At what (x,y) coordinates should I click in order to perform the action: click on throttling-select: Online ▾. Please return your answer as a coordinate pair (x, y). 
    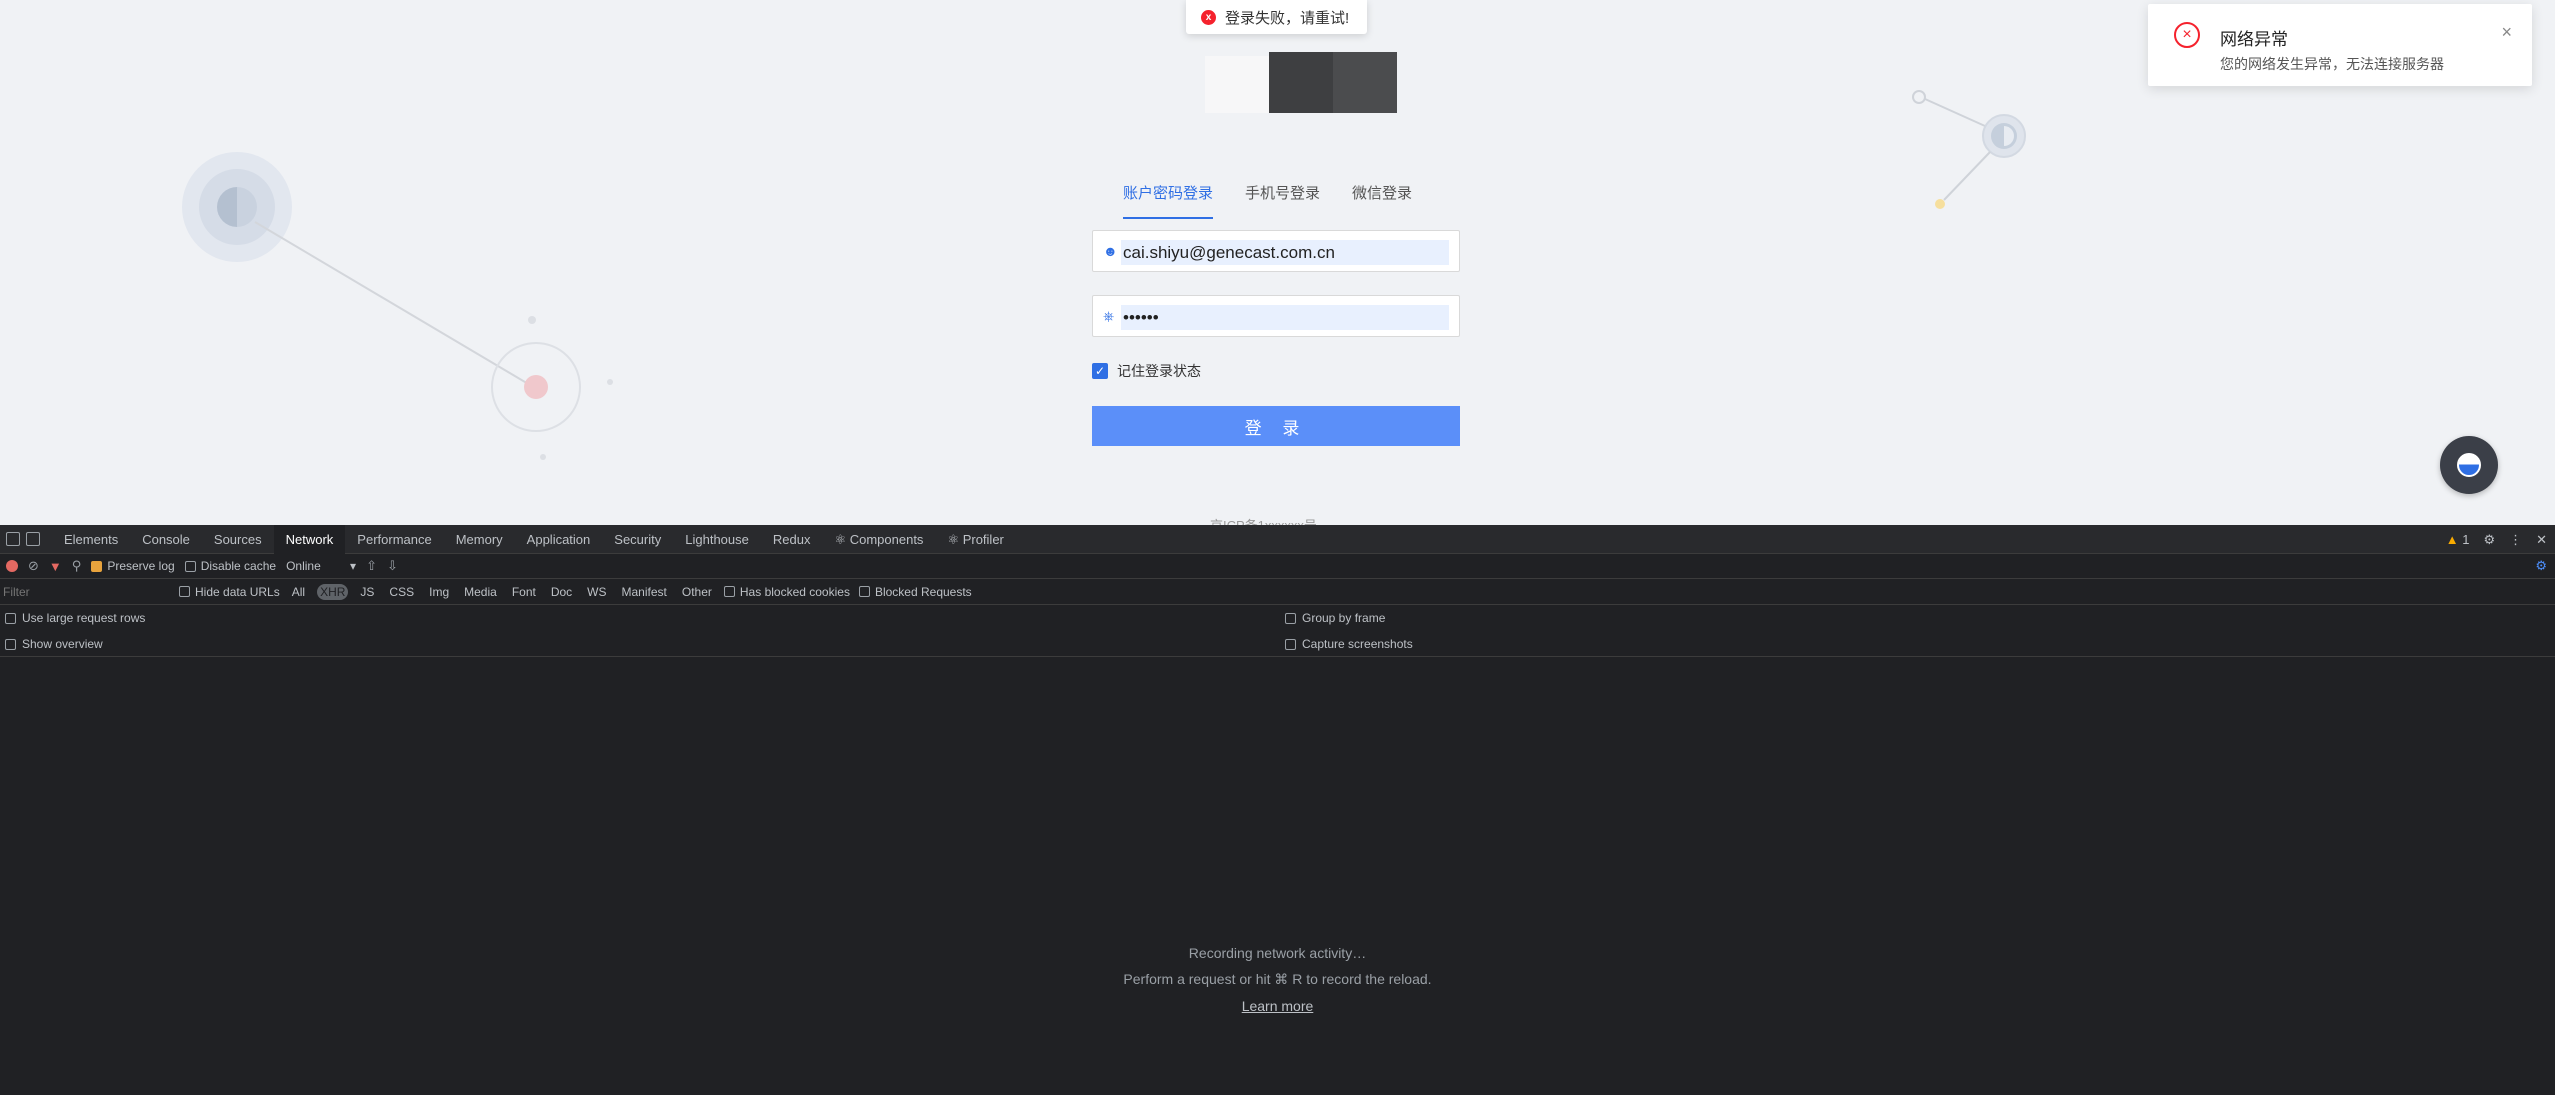
    Looking at the image, I should click on (321, 566).